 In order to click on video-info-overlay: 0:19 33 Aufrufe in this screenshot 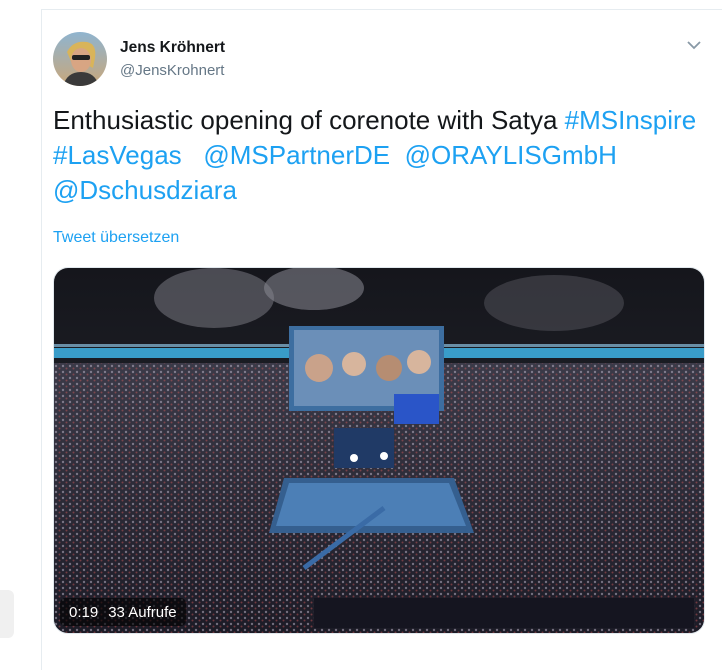, I will do `click(123, 612)`.